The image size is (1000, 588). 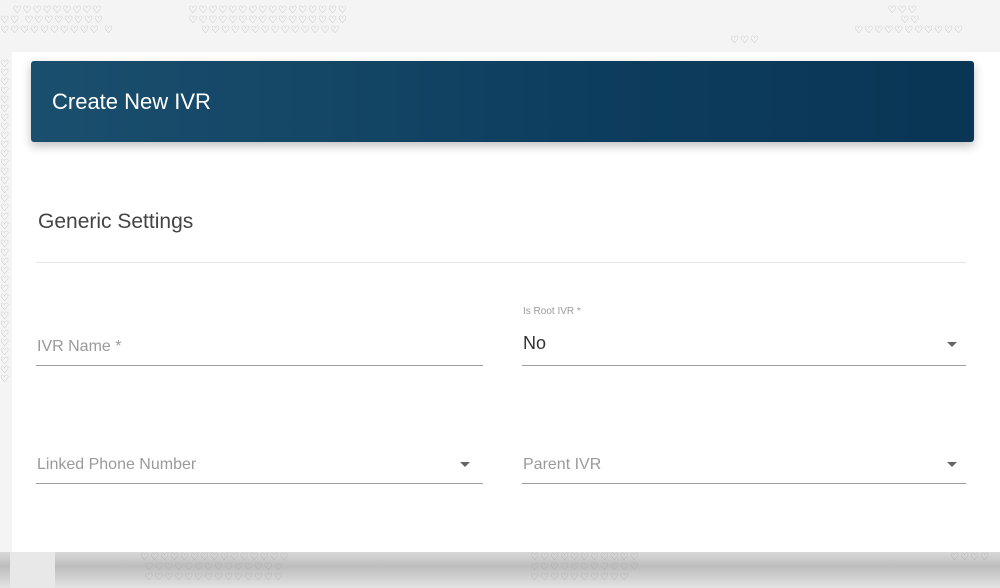 I want to click on page-header: Create New IVR, so click(x=502, y=101).